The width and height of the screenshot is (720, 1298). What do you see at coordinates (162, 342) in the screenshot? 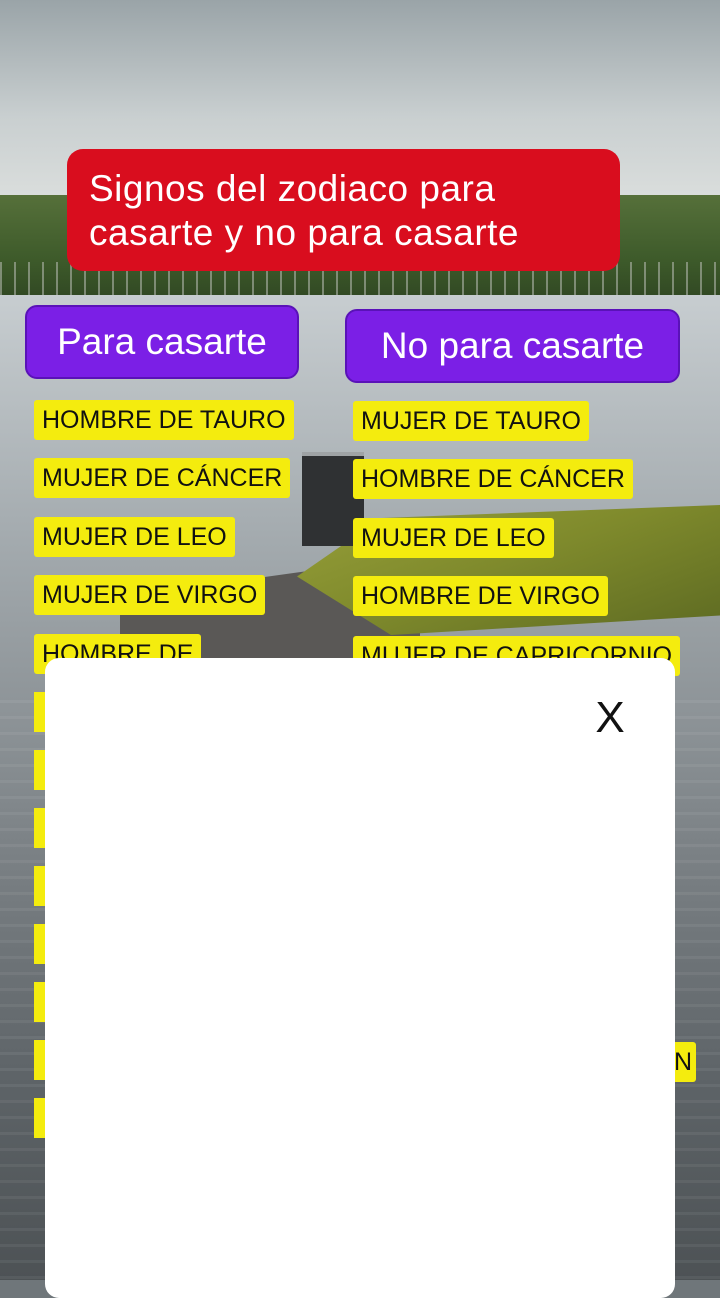
I see `header-para-casarte: Para casarte` at bounding box center [162, 342].